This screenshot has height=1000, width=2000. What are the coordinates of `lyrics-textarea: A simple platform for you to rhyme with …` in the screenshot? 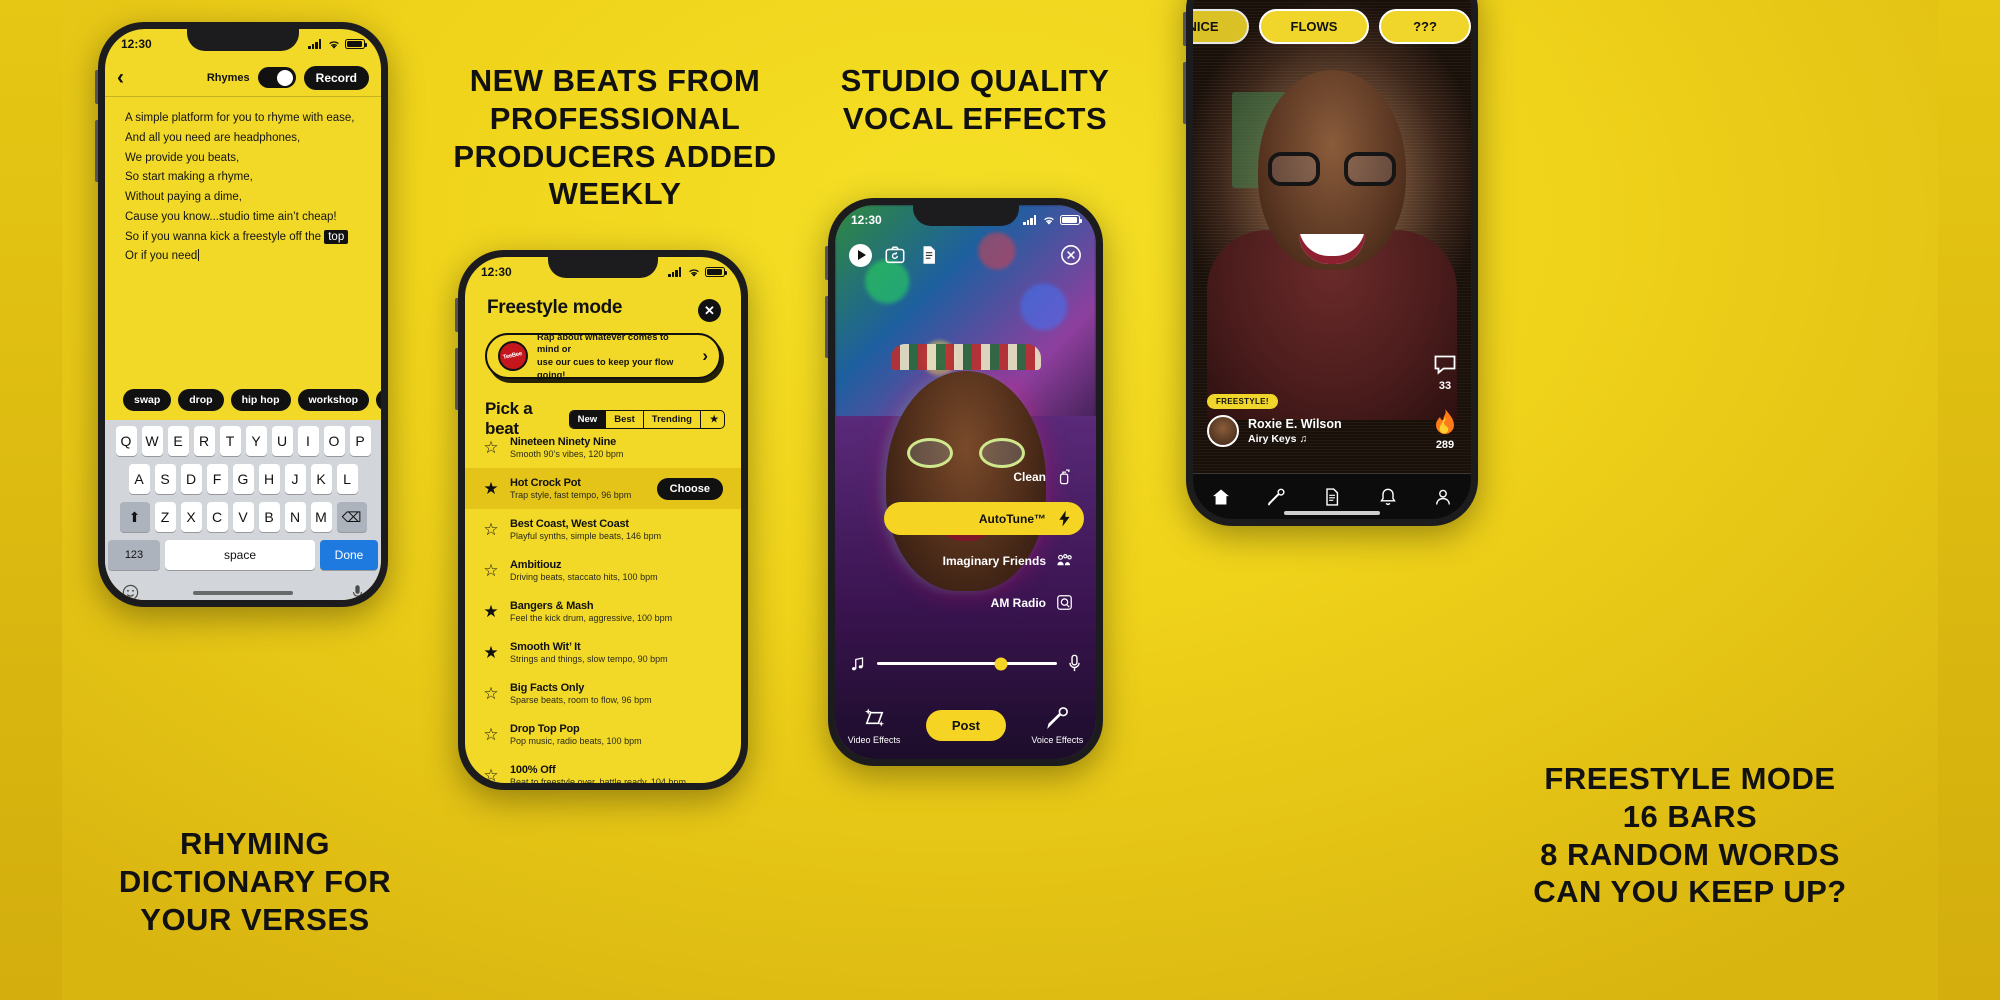 It's located at (246, 188).